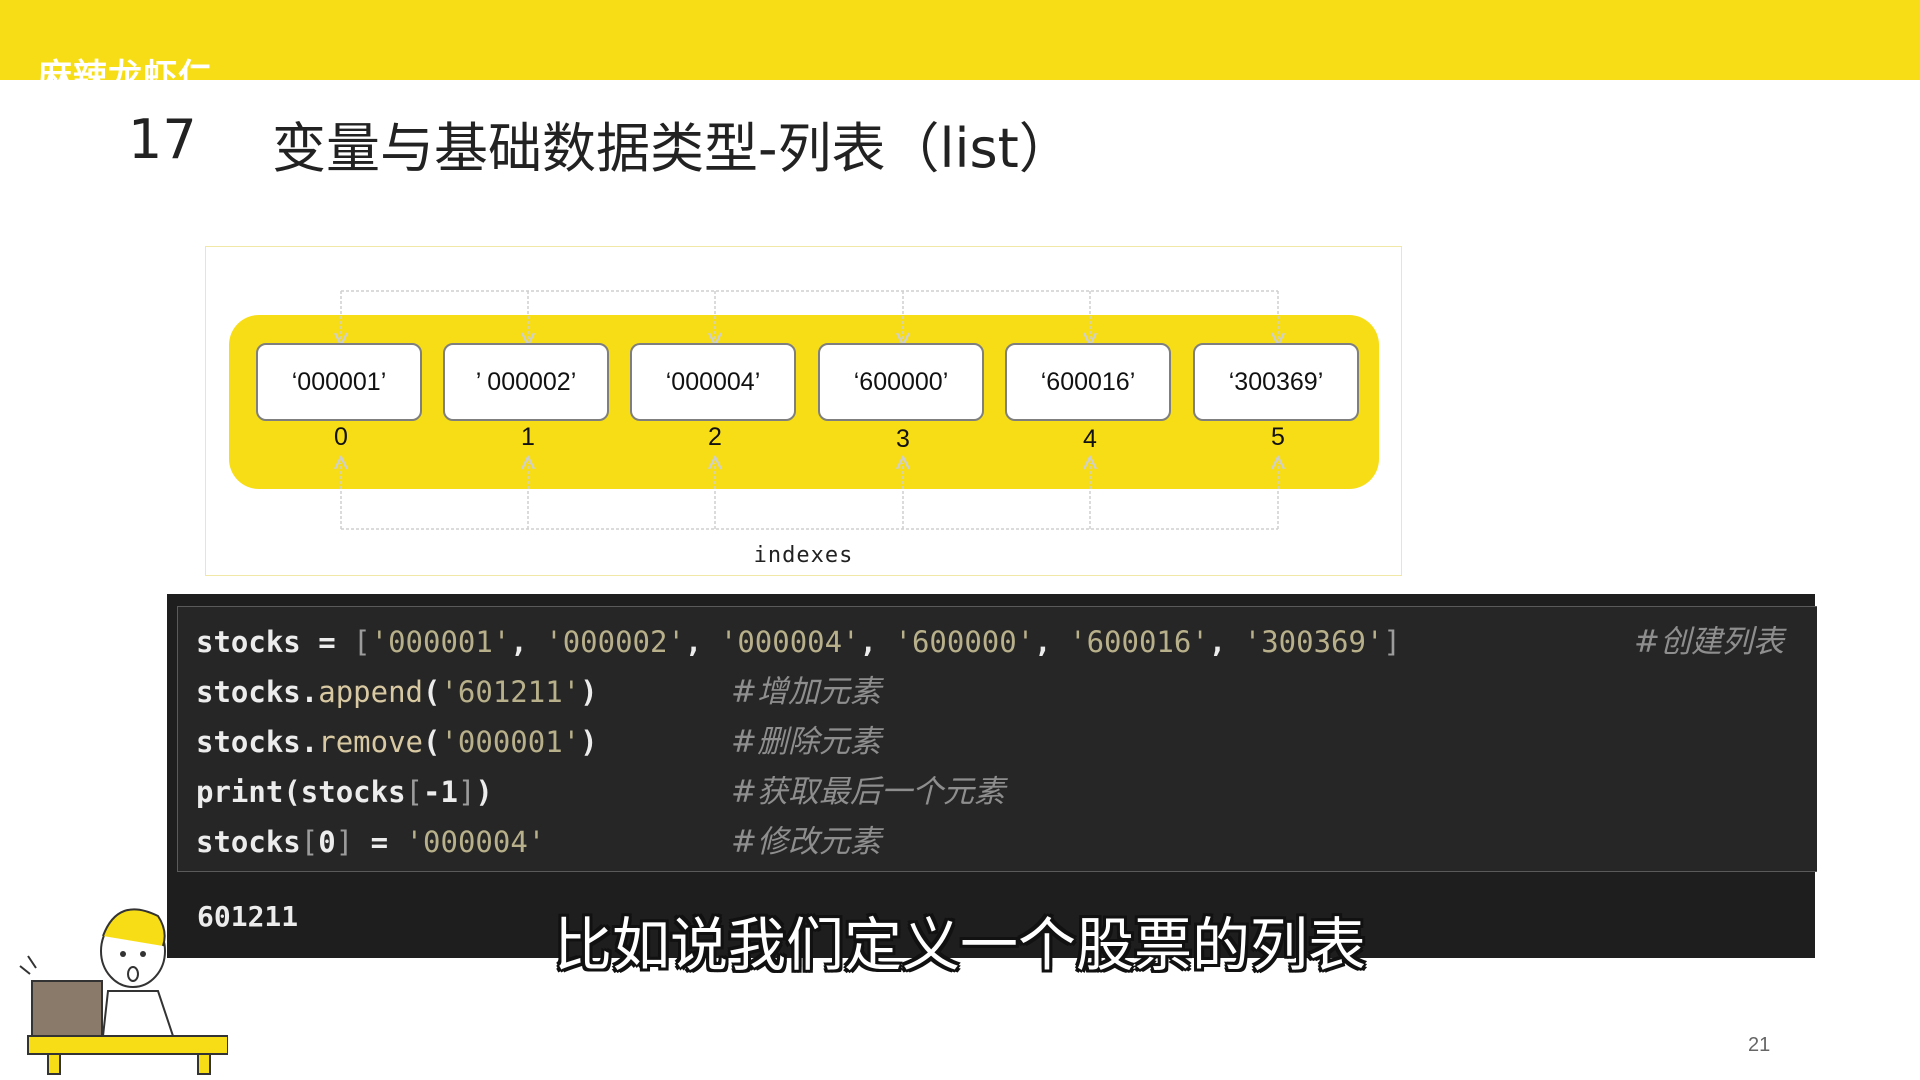 The height and width of the screenshot is (1080, 1920). Describe the element at coordinates (371, 842) in the screenshot. I see `code-line-5: stocks[0] = '000004'` at that location.